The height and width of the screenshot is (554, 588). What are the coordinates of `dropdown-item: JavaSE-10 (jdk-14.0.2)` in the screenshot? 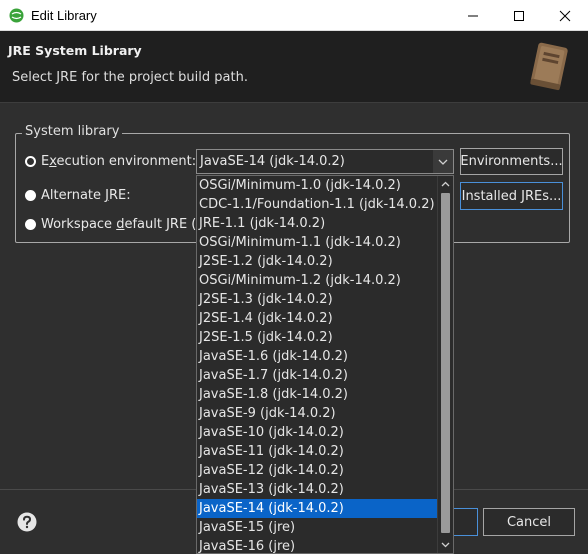 It's located at (317, 432).